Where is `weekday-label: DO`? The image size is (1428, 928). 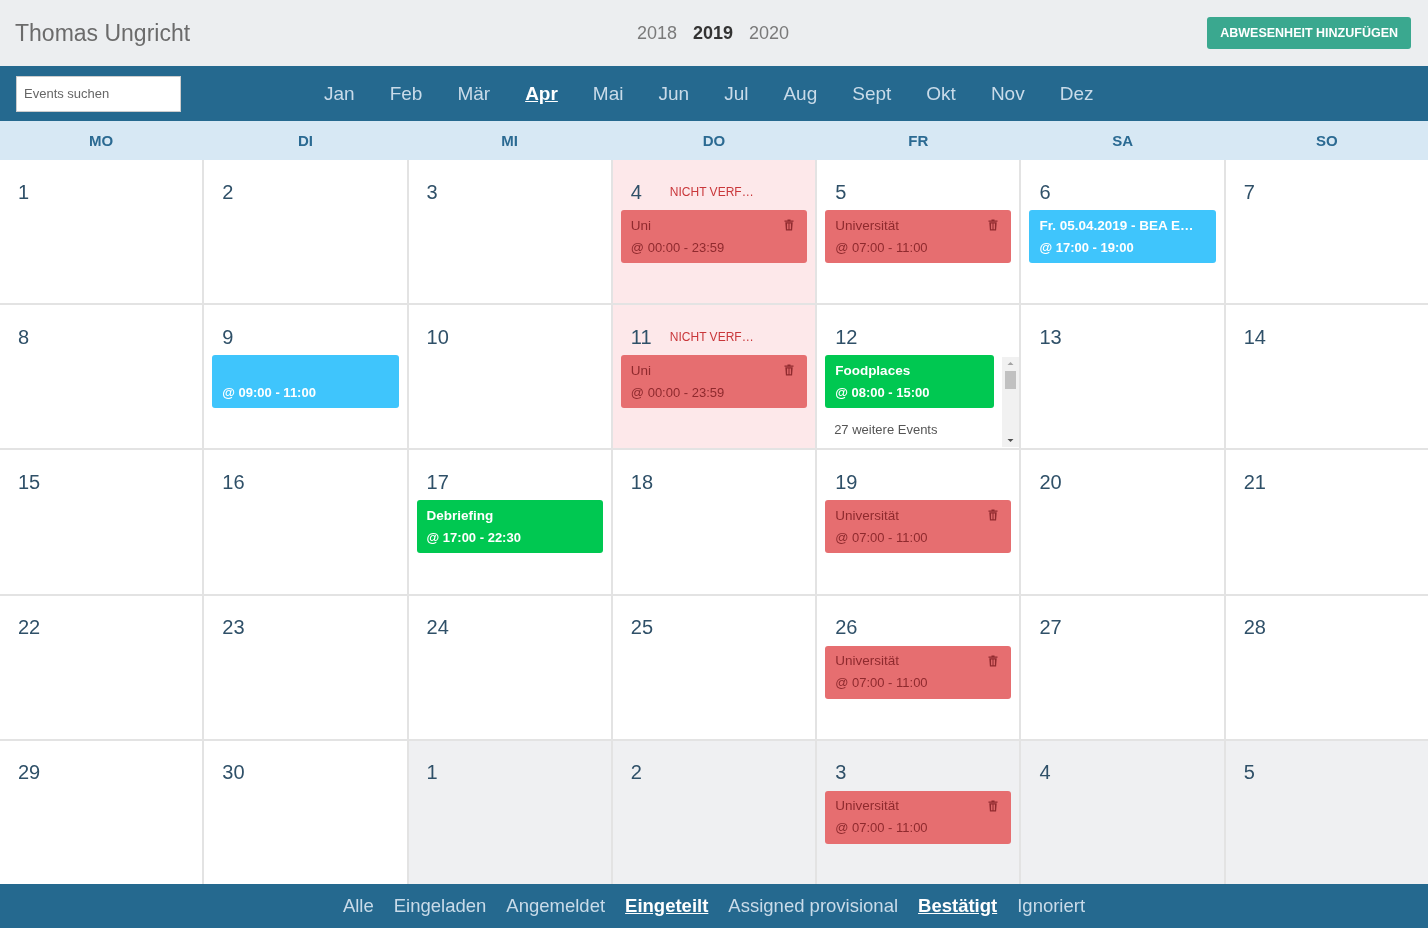 weekday-label: DO is located at coordinates (714, 140).